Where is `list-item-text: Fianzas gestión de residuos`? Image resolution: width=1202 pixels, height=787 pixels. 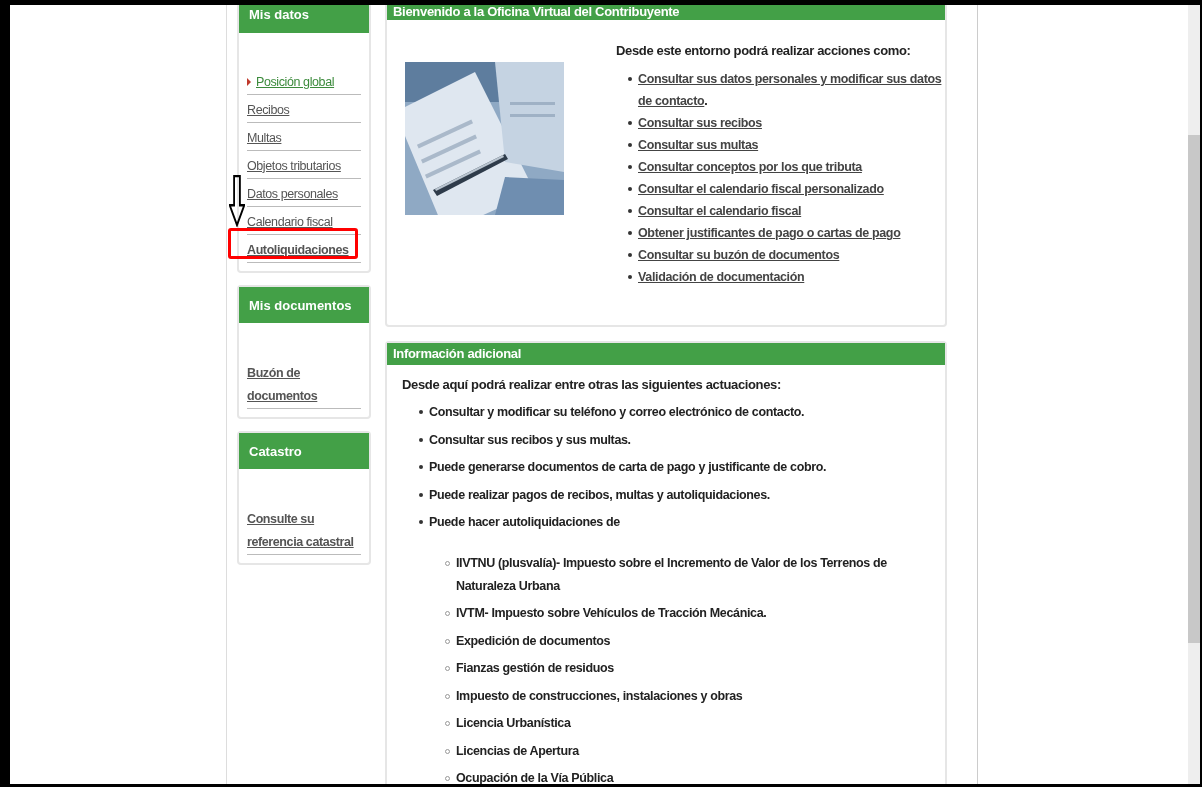
list-item-text: Fianzas gestión de residuos is located at coordinates (535, 668).